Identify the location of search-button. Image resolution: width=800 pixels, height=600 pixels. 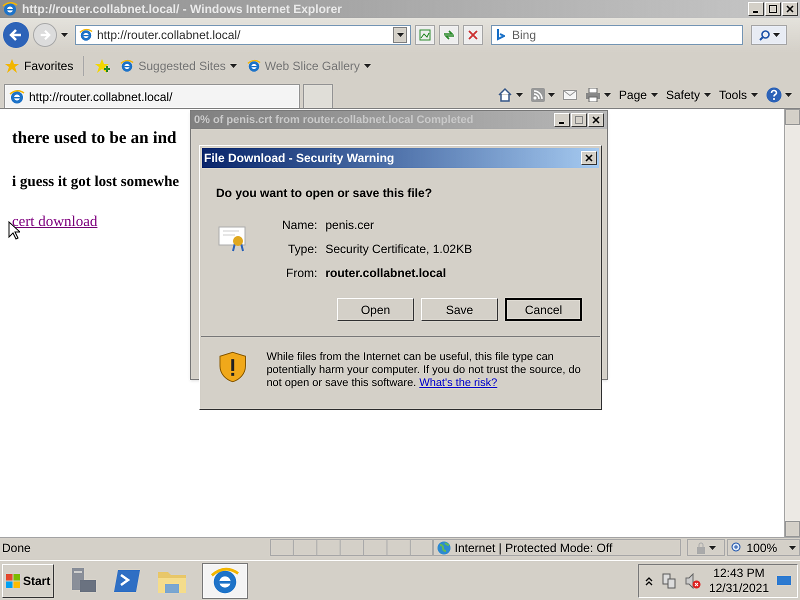
(769, 35).